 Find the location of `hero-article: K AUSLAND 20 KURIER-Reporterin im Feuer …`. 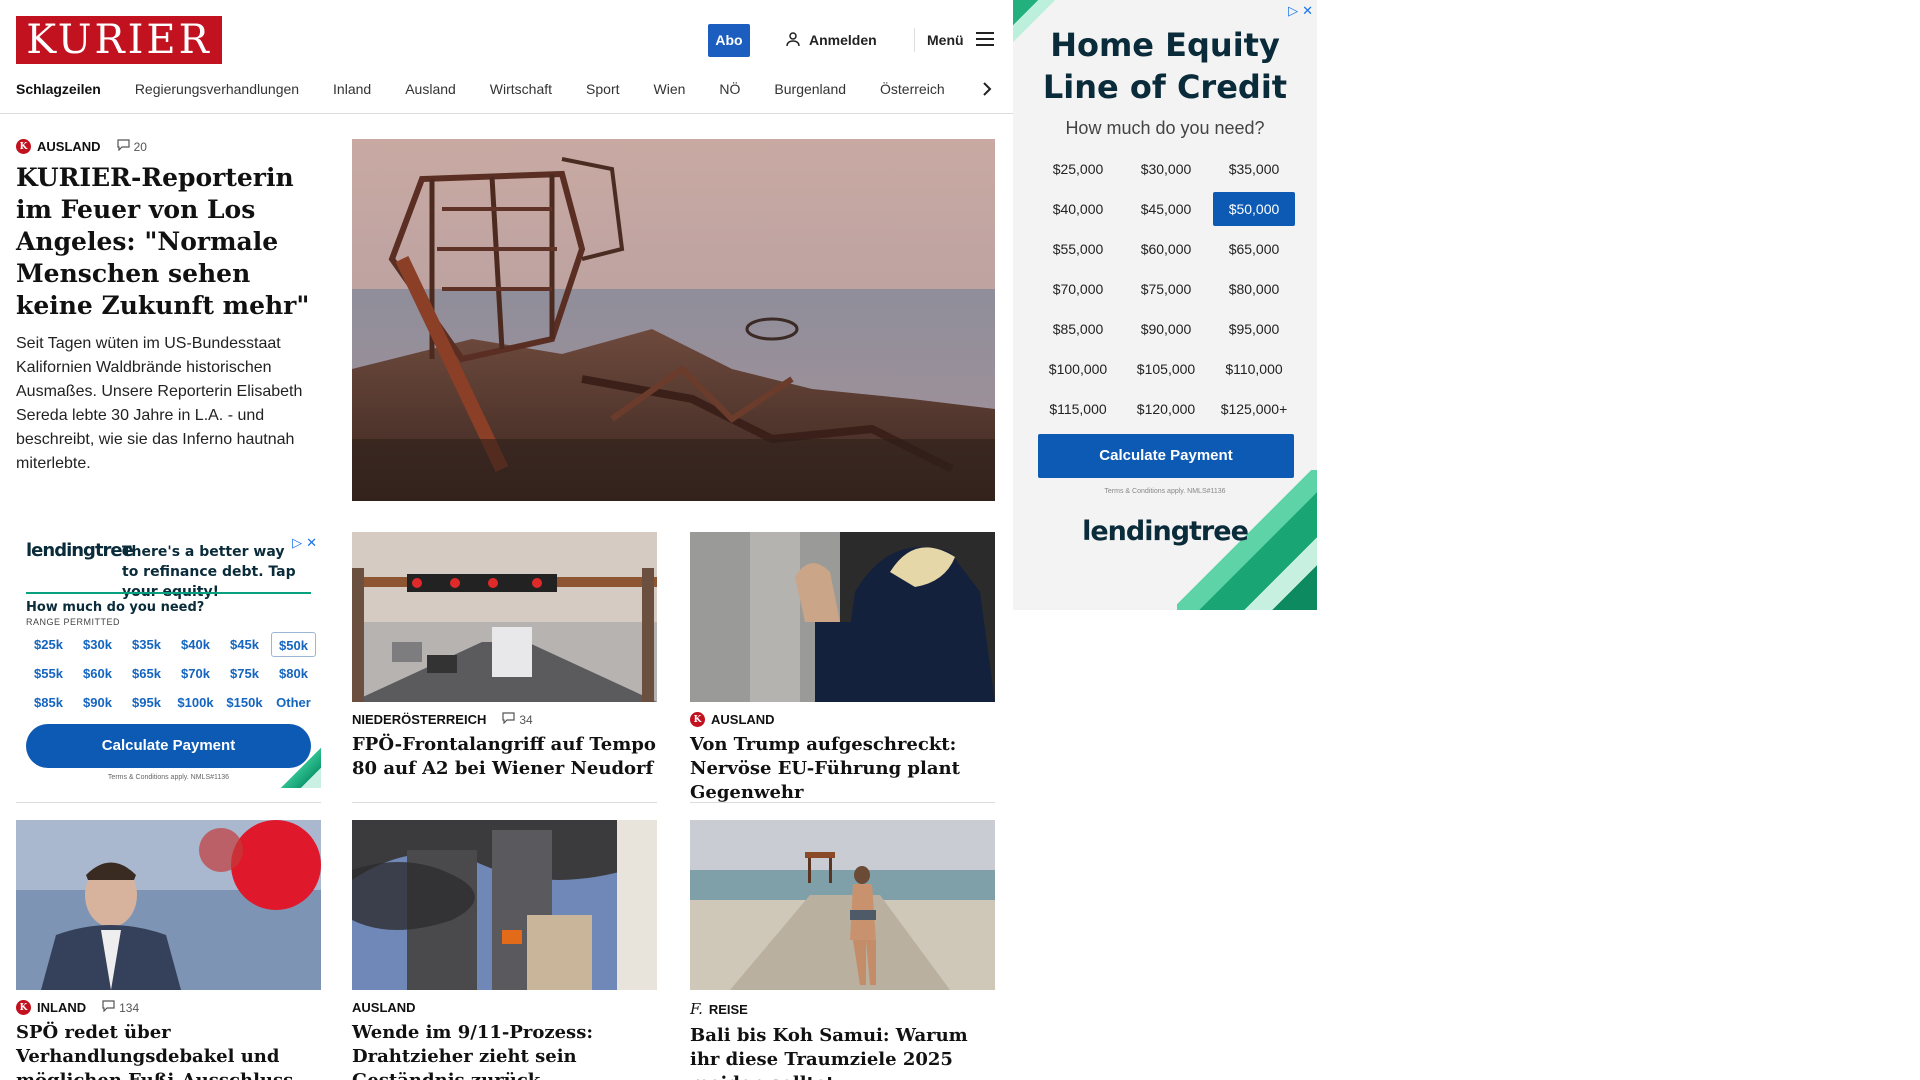

hero-article: K AUSLAND 20 KURIER-Reporterin im Feuer … is located at coordinates (170, 307).